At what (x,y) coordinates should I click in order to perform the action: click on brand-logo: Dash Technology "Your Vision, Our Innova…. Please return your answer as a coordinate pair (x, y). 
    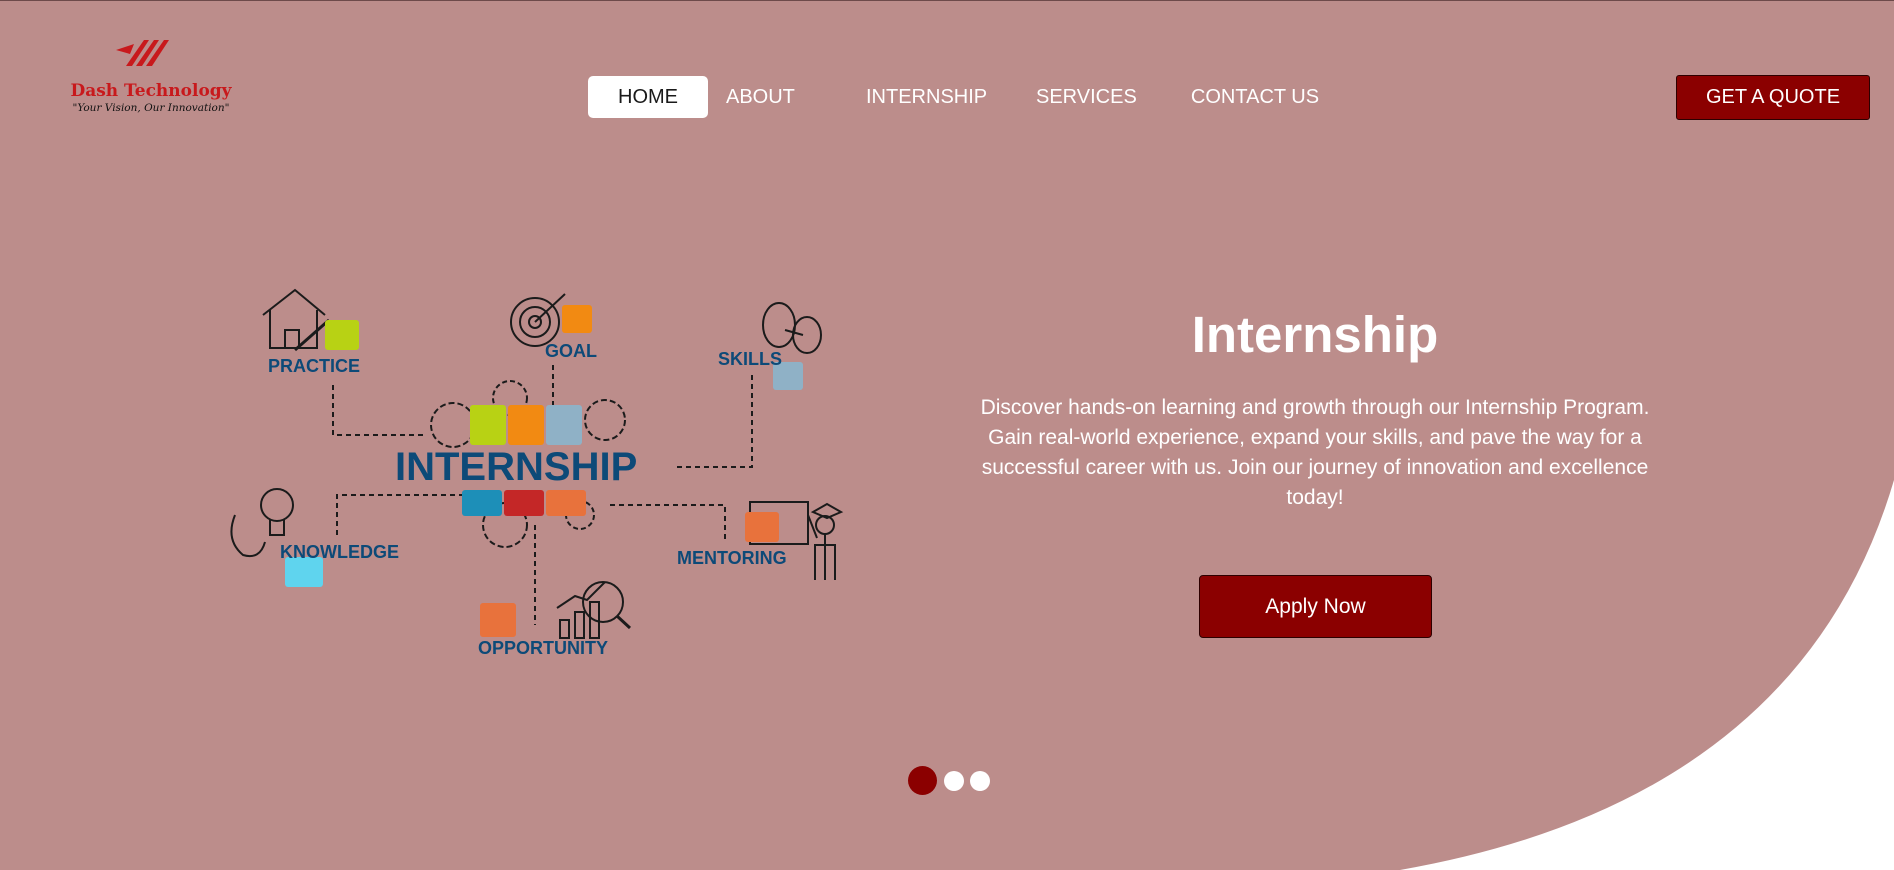
    Looking at the image, I should click on (153, 78).